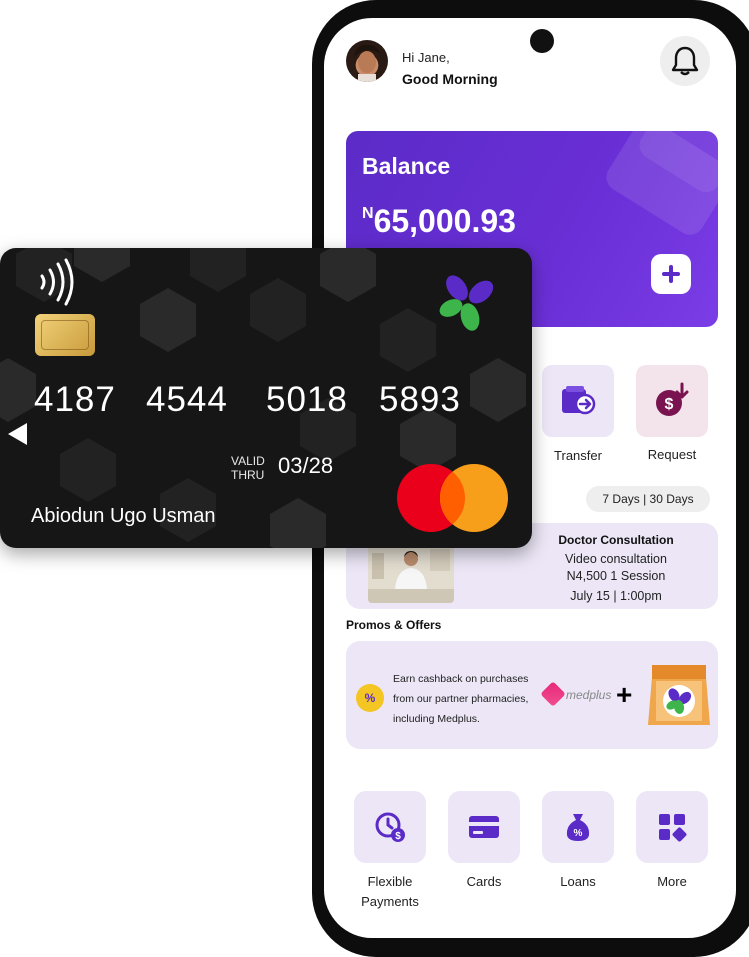 The height and width of the screenshot is (957, 749). I want to click on percent-badge-icon: %, so click(370, 698).